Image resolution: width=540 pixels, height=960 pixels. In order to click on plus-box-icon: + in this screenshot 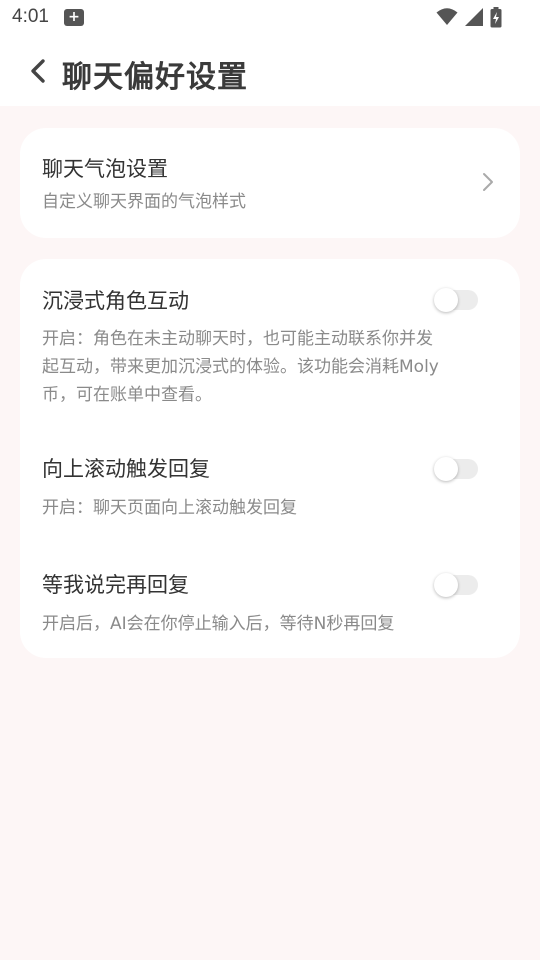, I will do `click(74, 17)`.